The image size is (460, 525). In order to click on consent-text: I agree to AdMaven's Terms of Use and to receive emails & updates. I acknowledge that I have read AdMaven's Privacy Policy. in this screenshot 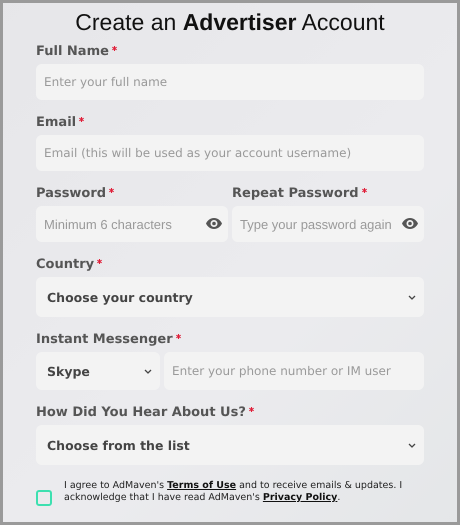, I will do `click(234, 492)`.